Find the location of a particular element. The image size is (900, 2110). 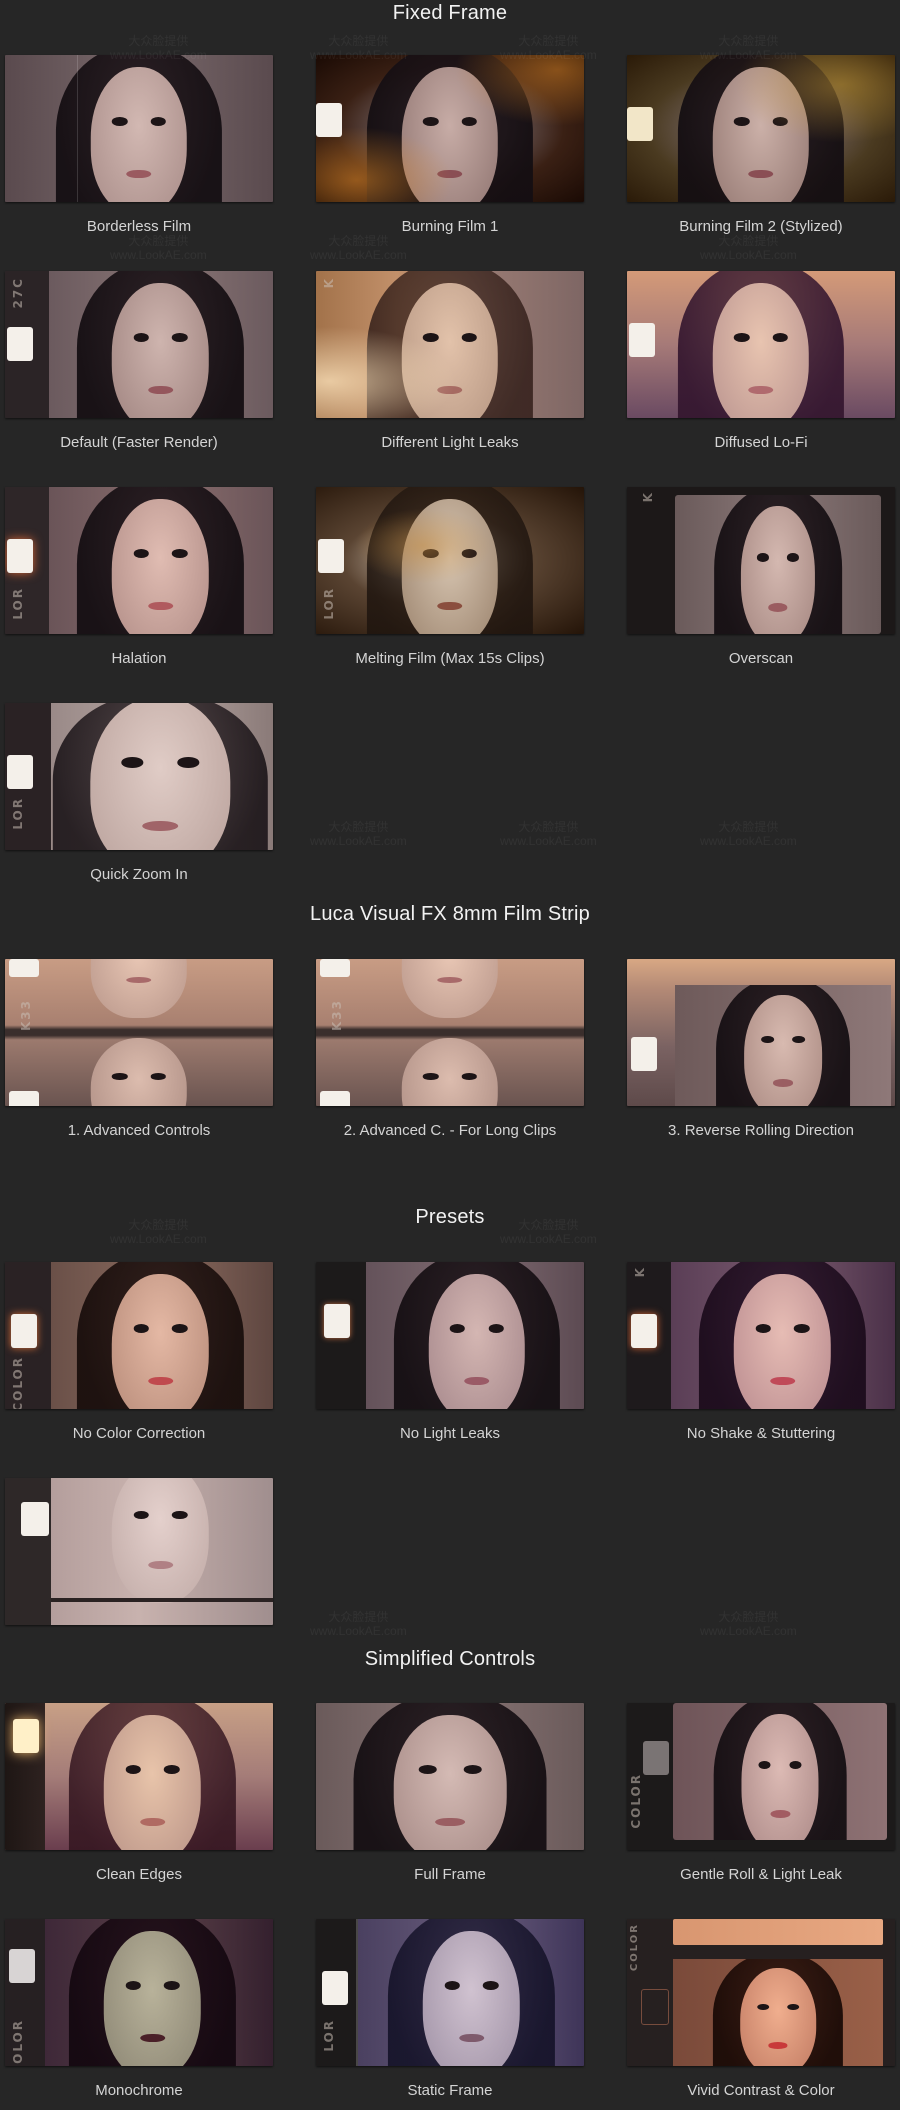

preset-name: Gentle Roll & Light Leak is located at coordinates (761, 1874).